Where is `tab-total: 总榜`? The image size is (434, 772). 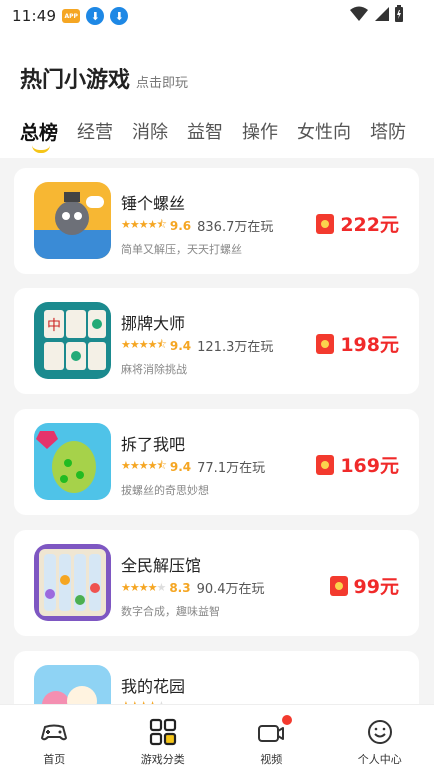 tab-total: 总榜 is located at coordinates (39, 135).